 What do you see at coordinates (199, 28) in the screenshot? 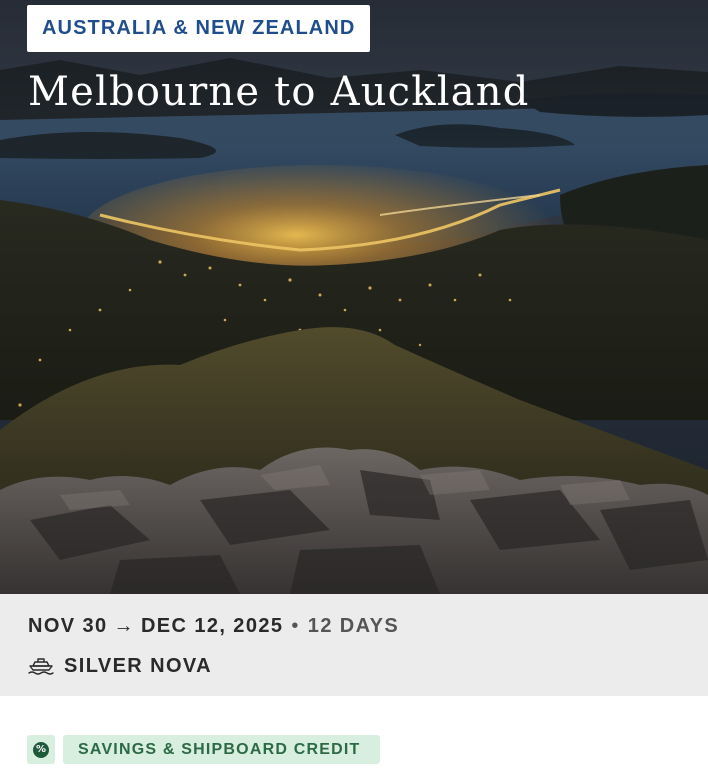
I see `region-badge: AUSTRALIA & NEW ZEALAND` at bounding box center [199, 28].